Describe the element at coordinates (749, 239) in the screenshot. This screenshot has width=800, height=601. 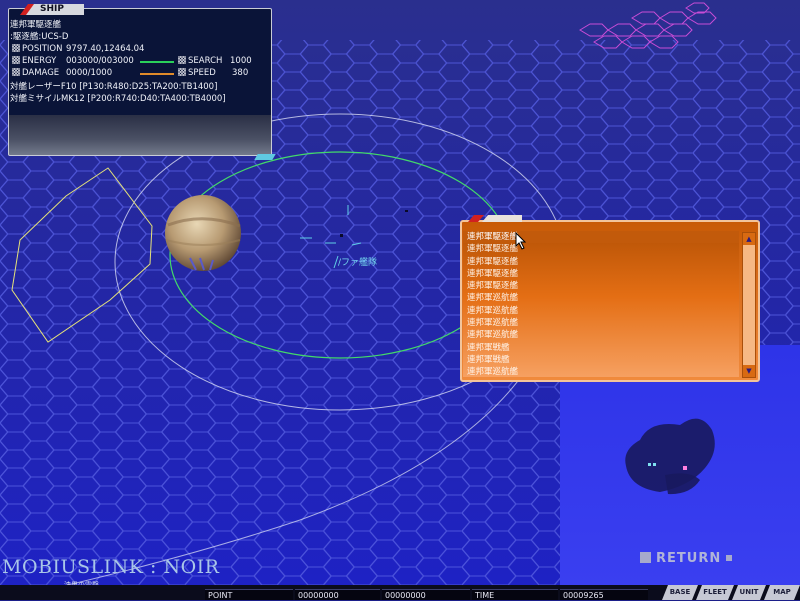
I see `scroll-up-icon: ▲` at that location.